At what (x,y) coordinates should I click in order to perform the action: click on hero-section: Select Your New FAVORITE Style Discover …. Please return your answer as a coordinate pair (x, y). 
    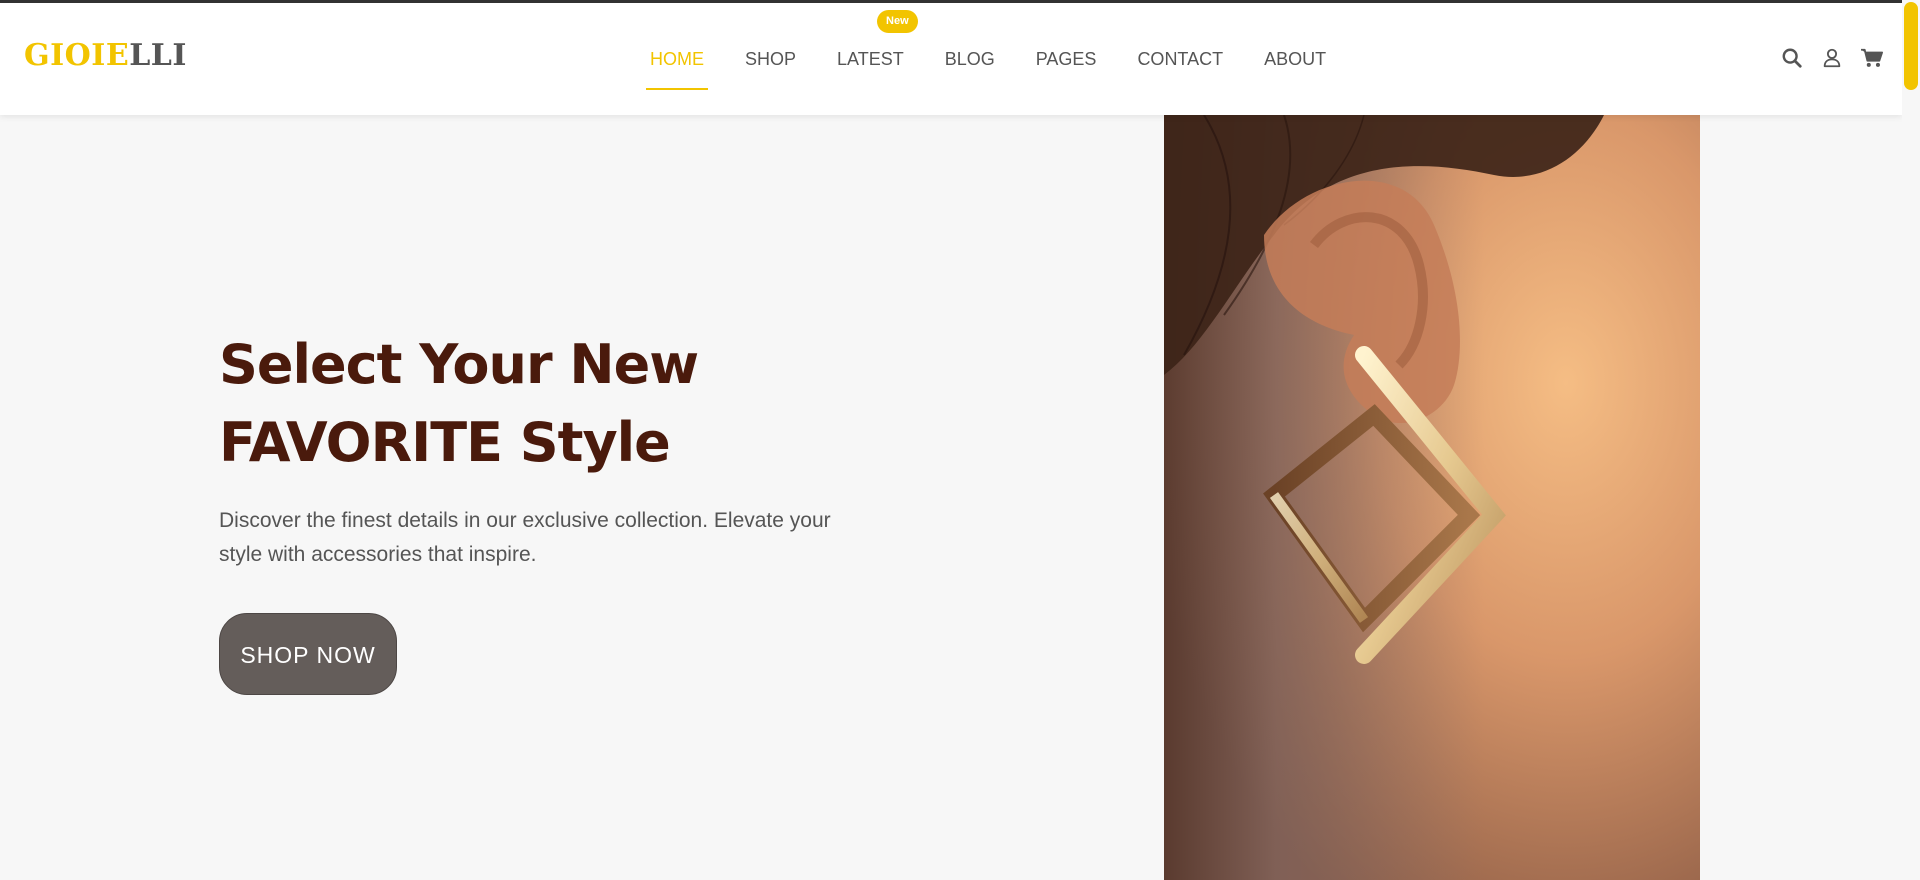
    Looking at the image, I should click on (544, 510).